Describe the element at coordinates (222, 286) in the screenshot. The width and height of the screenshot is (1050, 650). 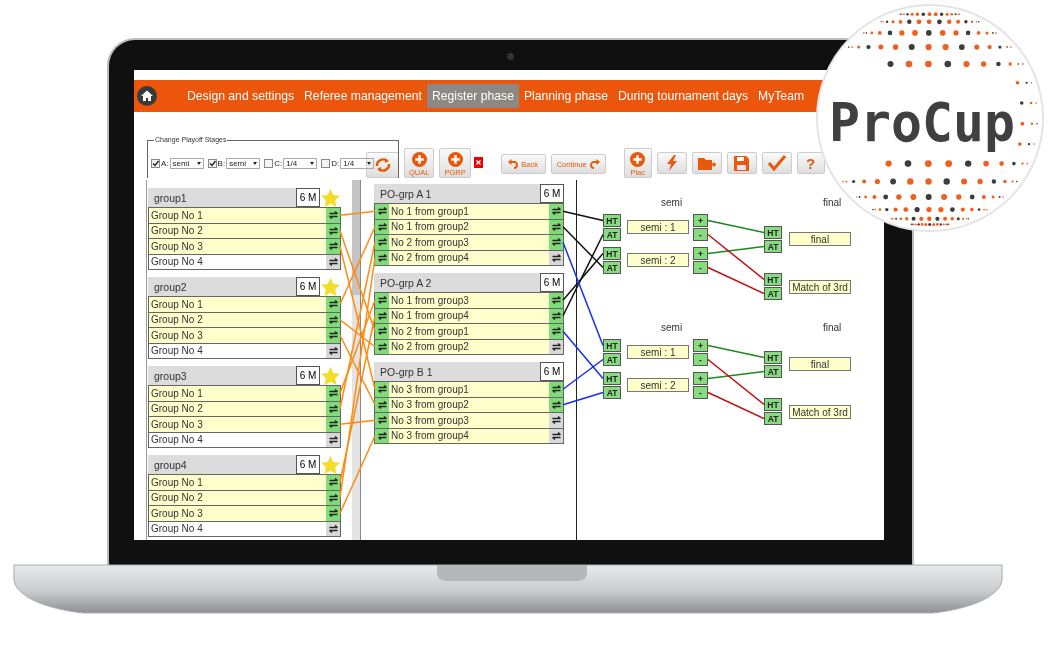
I see `group-title: group2` at that location.